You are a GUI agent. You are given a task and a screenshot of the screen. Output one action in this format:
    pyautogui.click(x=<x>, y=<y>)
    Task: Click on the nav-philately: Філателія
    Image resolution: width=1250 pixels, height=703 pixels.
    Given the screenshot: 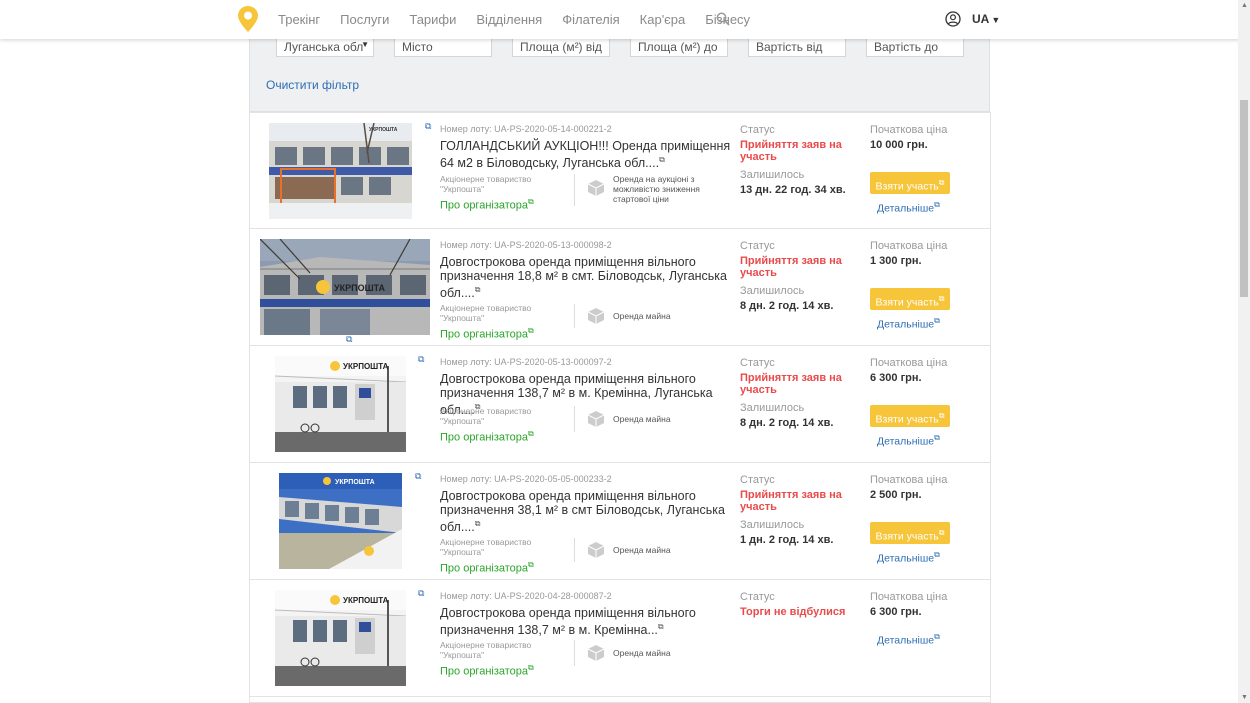 What is the action you would take?
    pyautogui.click(x=590, y=19)
    